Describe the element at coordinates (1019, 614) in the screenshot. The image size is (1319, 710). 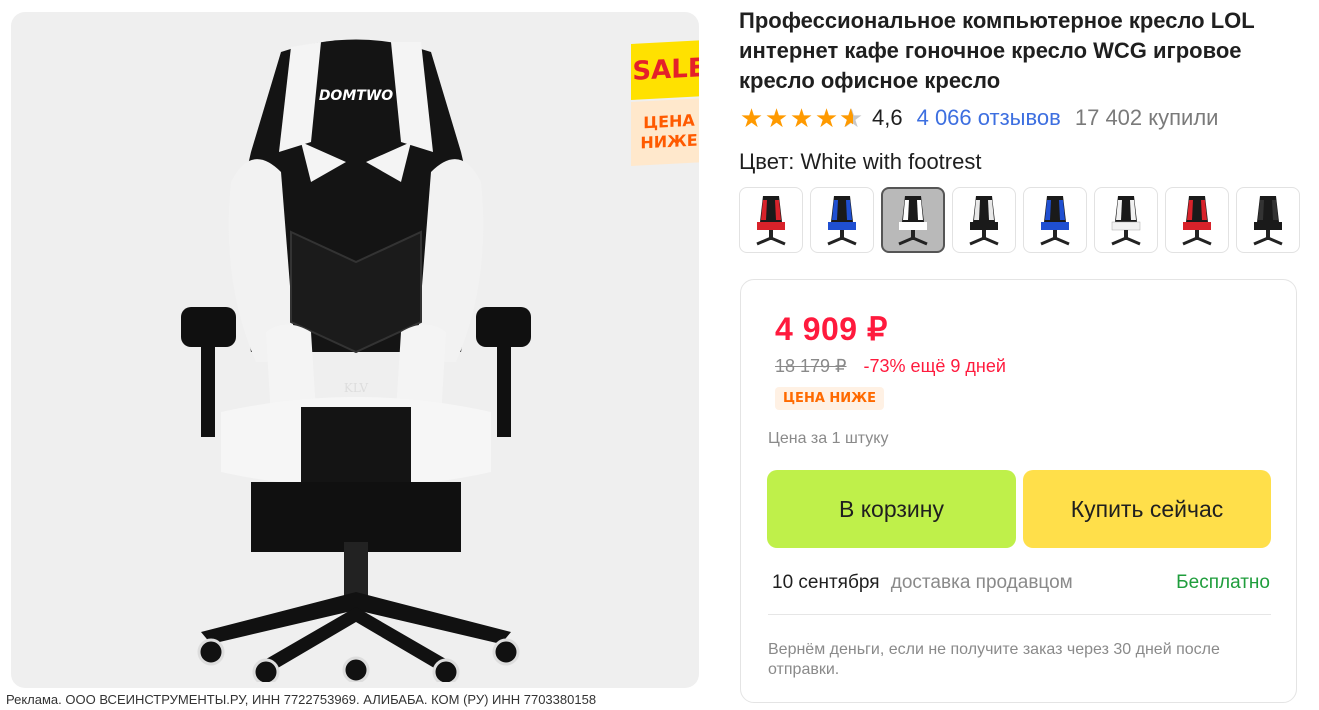
I see `divider` at that location.